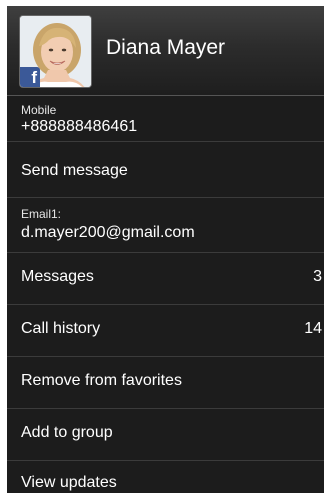 The width and height of the screenshot is (324, 493). What do you see at coordinates (39, 110) in the screenshot?
I see `mobile-label: Mobile` at bounding box center [39, 110].